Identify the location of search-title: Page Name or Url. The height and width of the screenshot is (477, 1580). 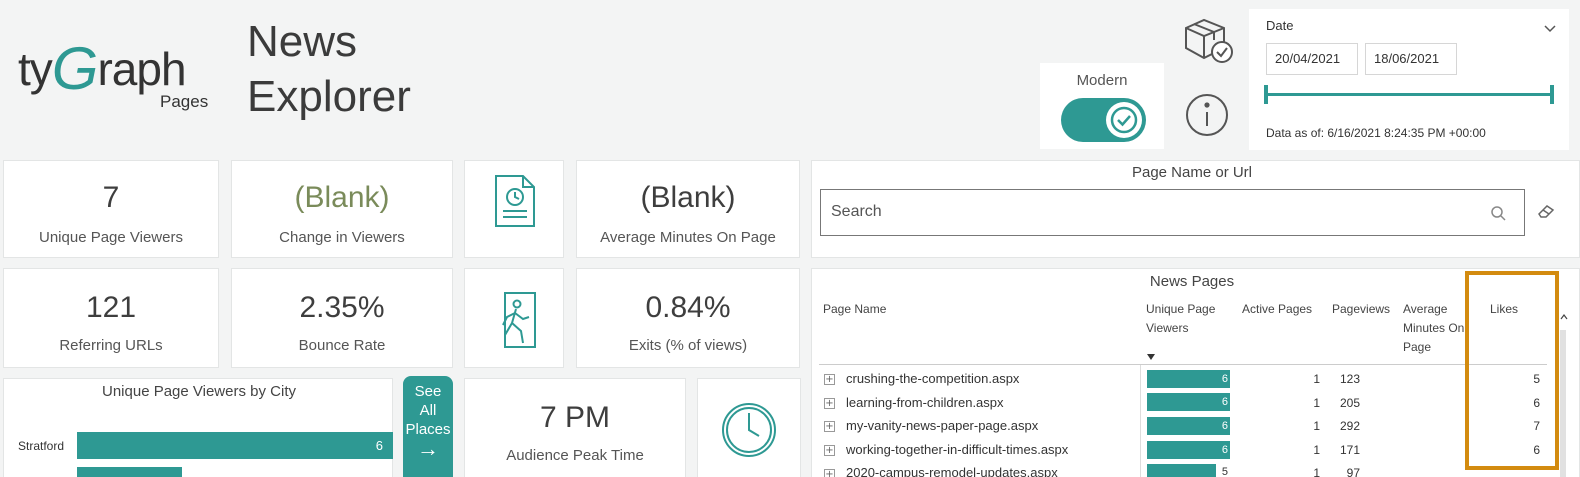
(1192, 172).